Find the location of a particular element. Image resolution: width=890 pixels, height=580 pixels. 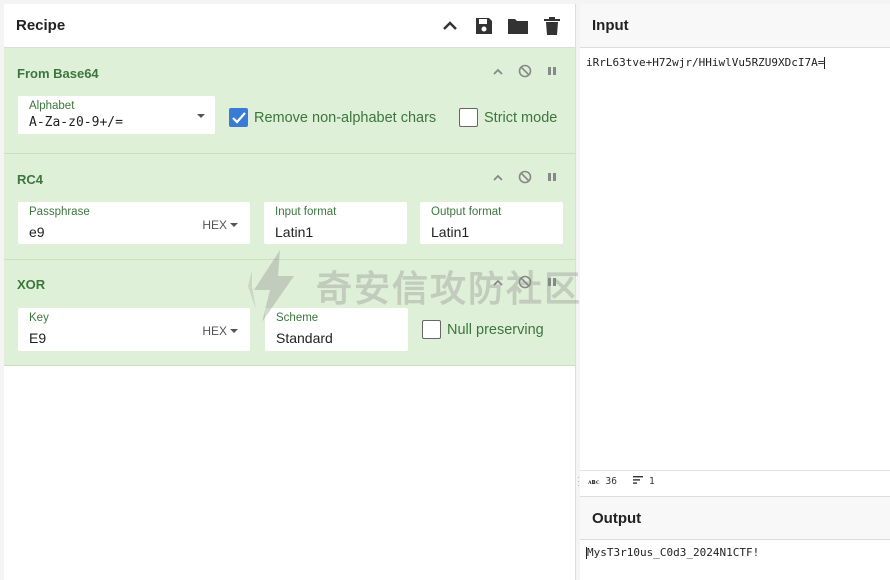

input-length: 36 is located at coordinates (611, 481).